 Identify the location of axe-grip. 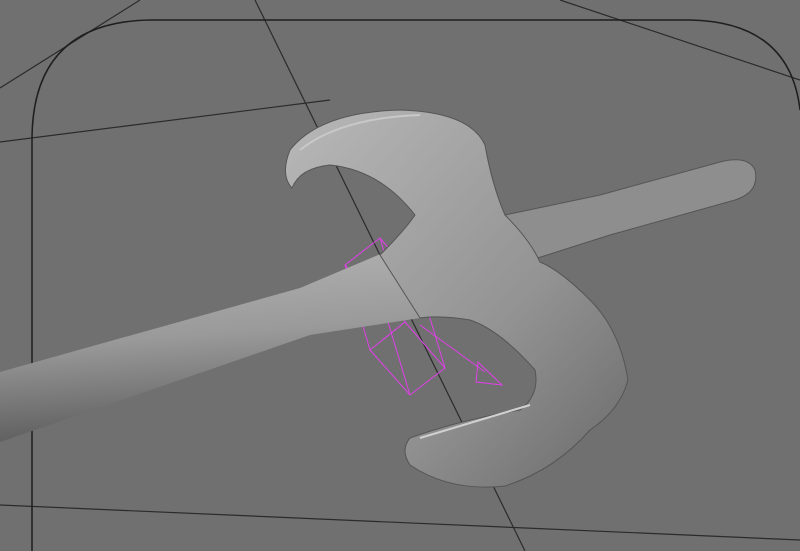
(630, 211).